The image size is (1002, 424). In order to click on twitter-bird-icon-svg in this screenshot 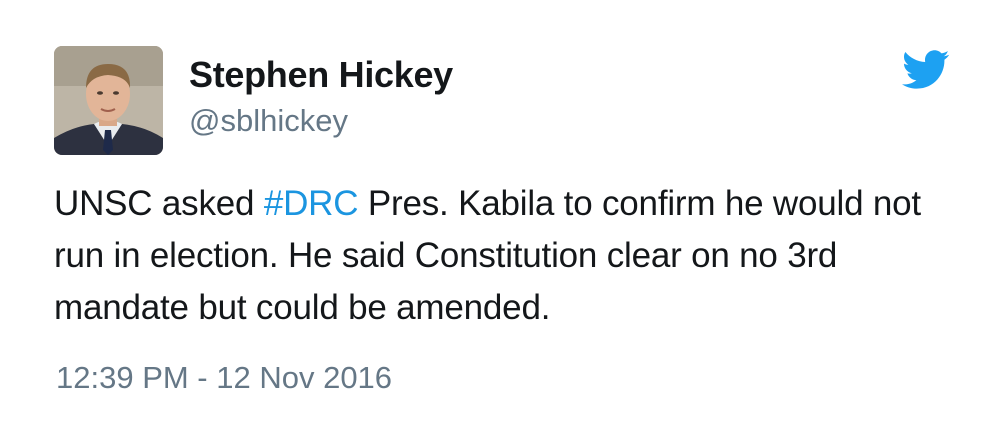, I will do `click(926, 69)`.